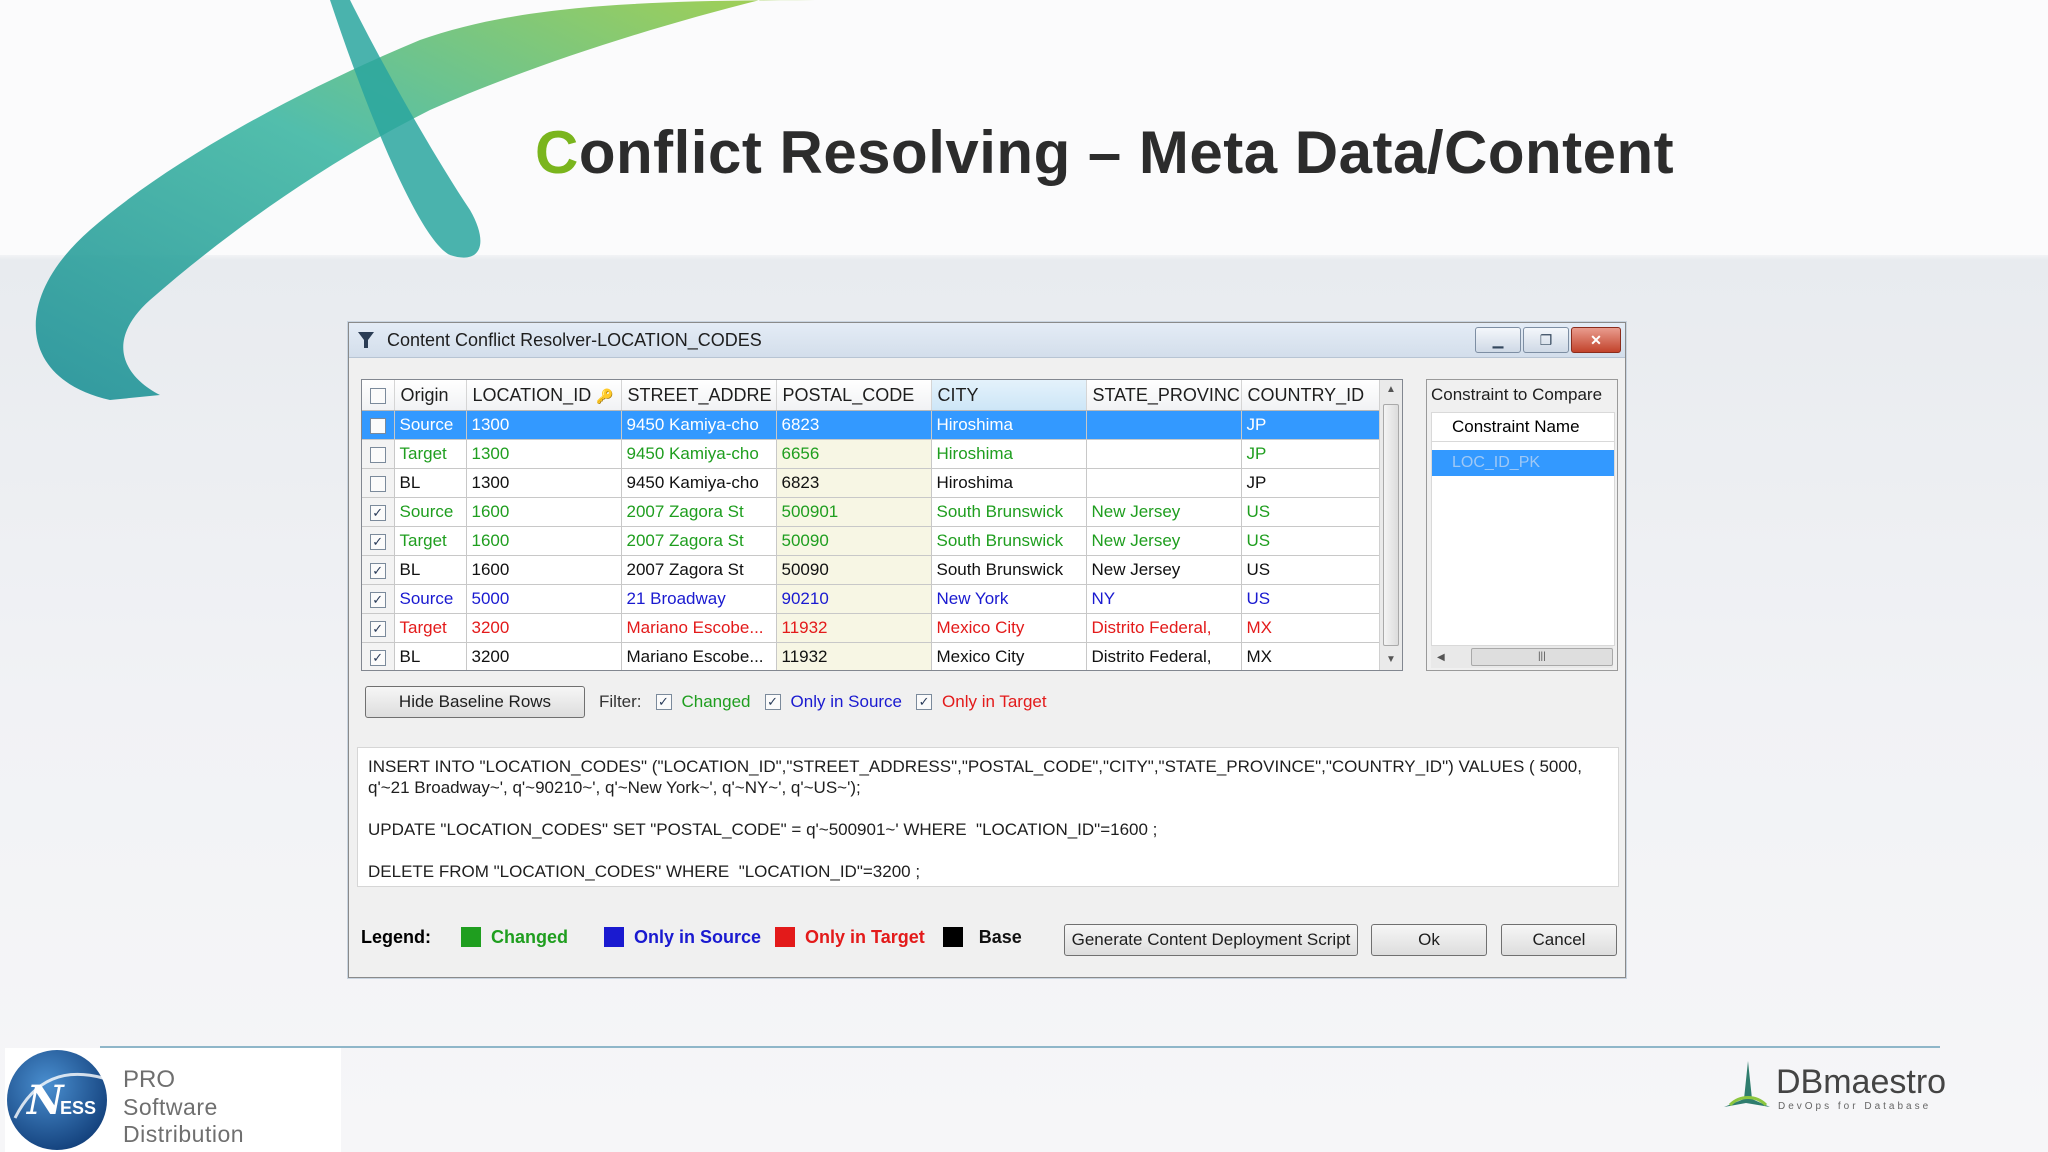  What do you see at coordinates (1009, 395) in the screenshot?
I see `col-header-city: CITY` at bounding box center [1009, 395].